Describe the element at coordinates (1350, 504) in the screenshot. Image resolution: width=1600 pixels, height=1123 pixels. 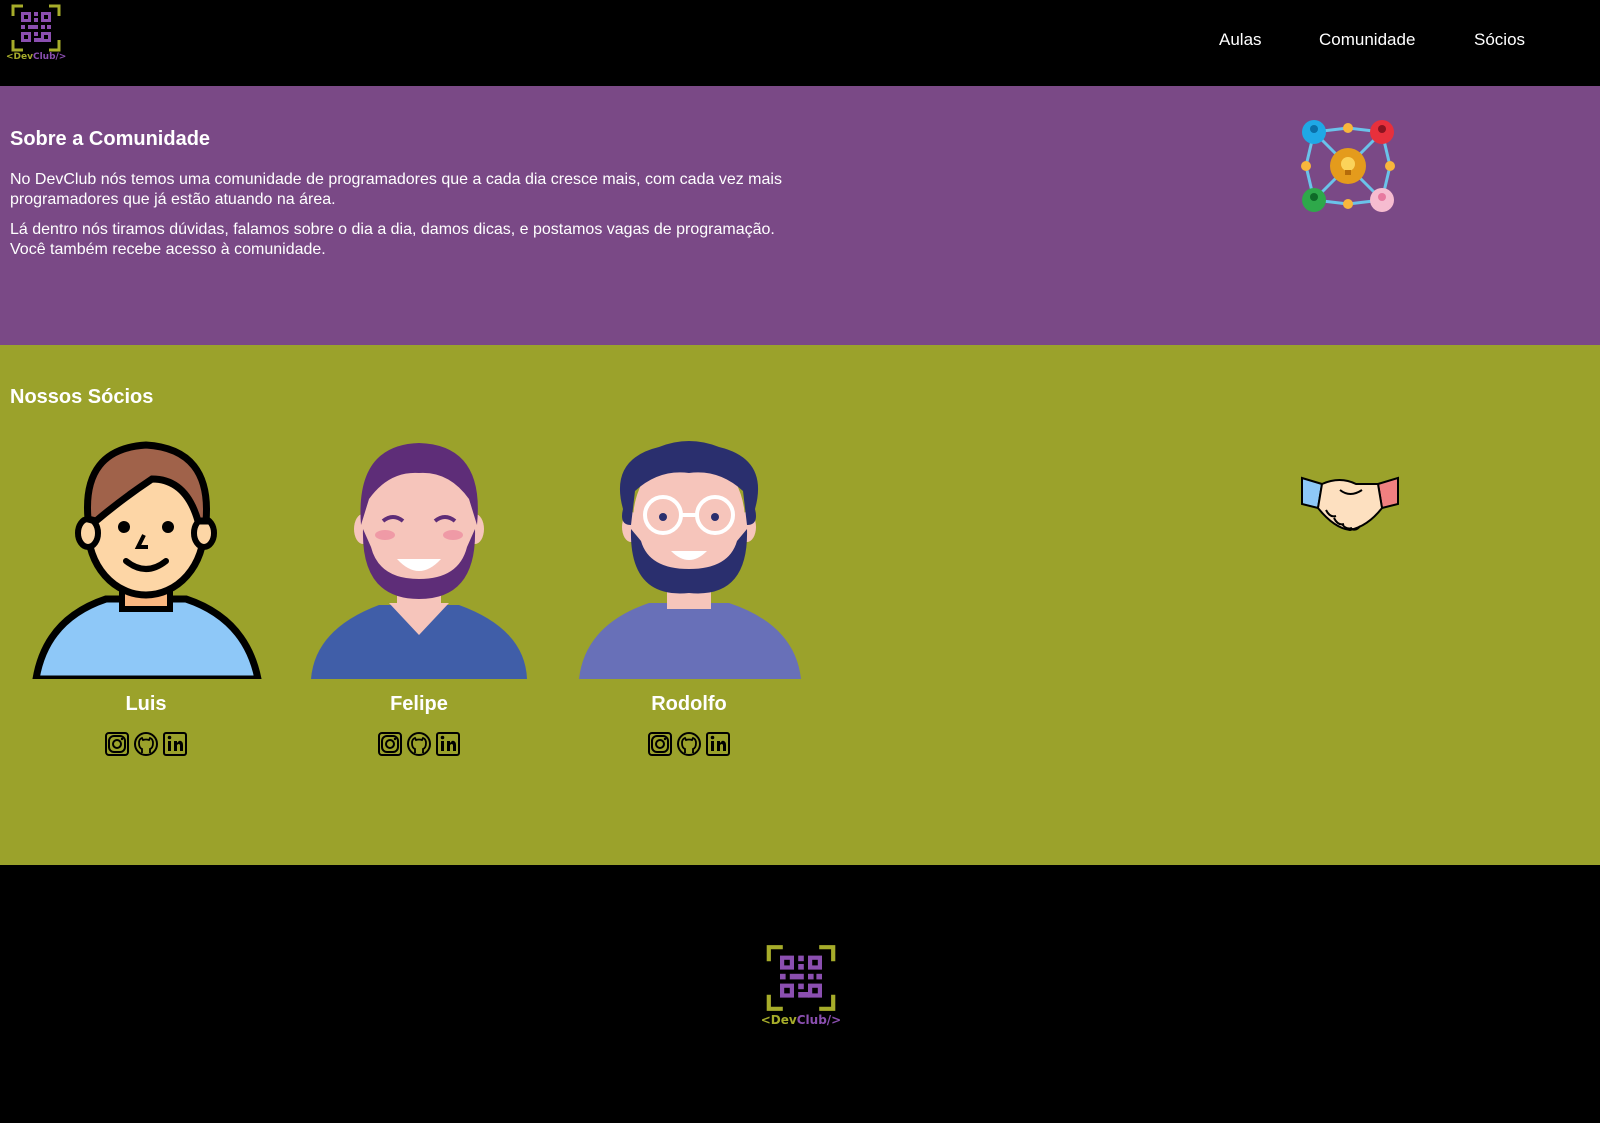
I see `handshake-icon` at that location.